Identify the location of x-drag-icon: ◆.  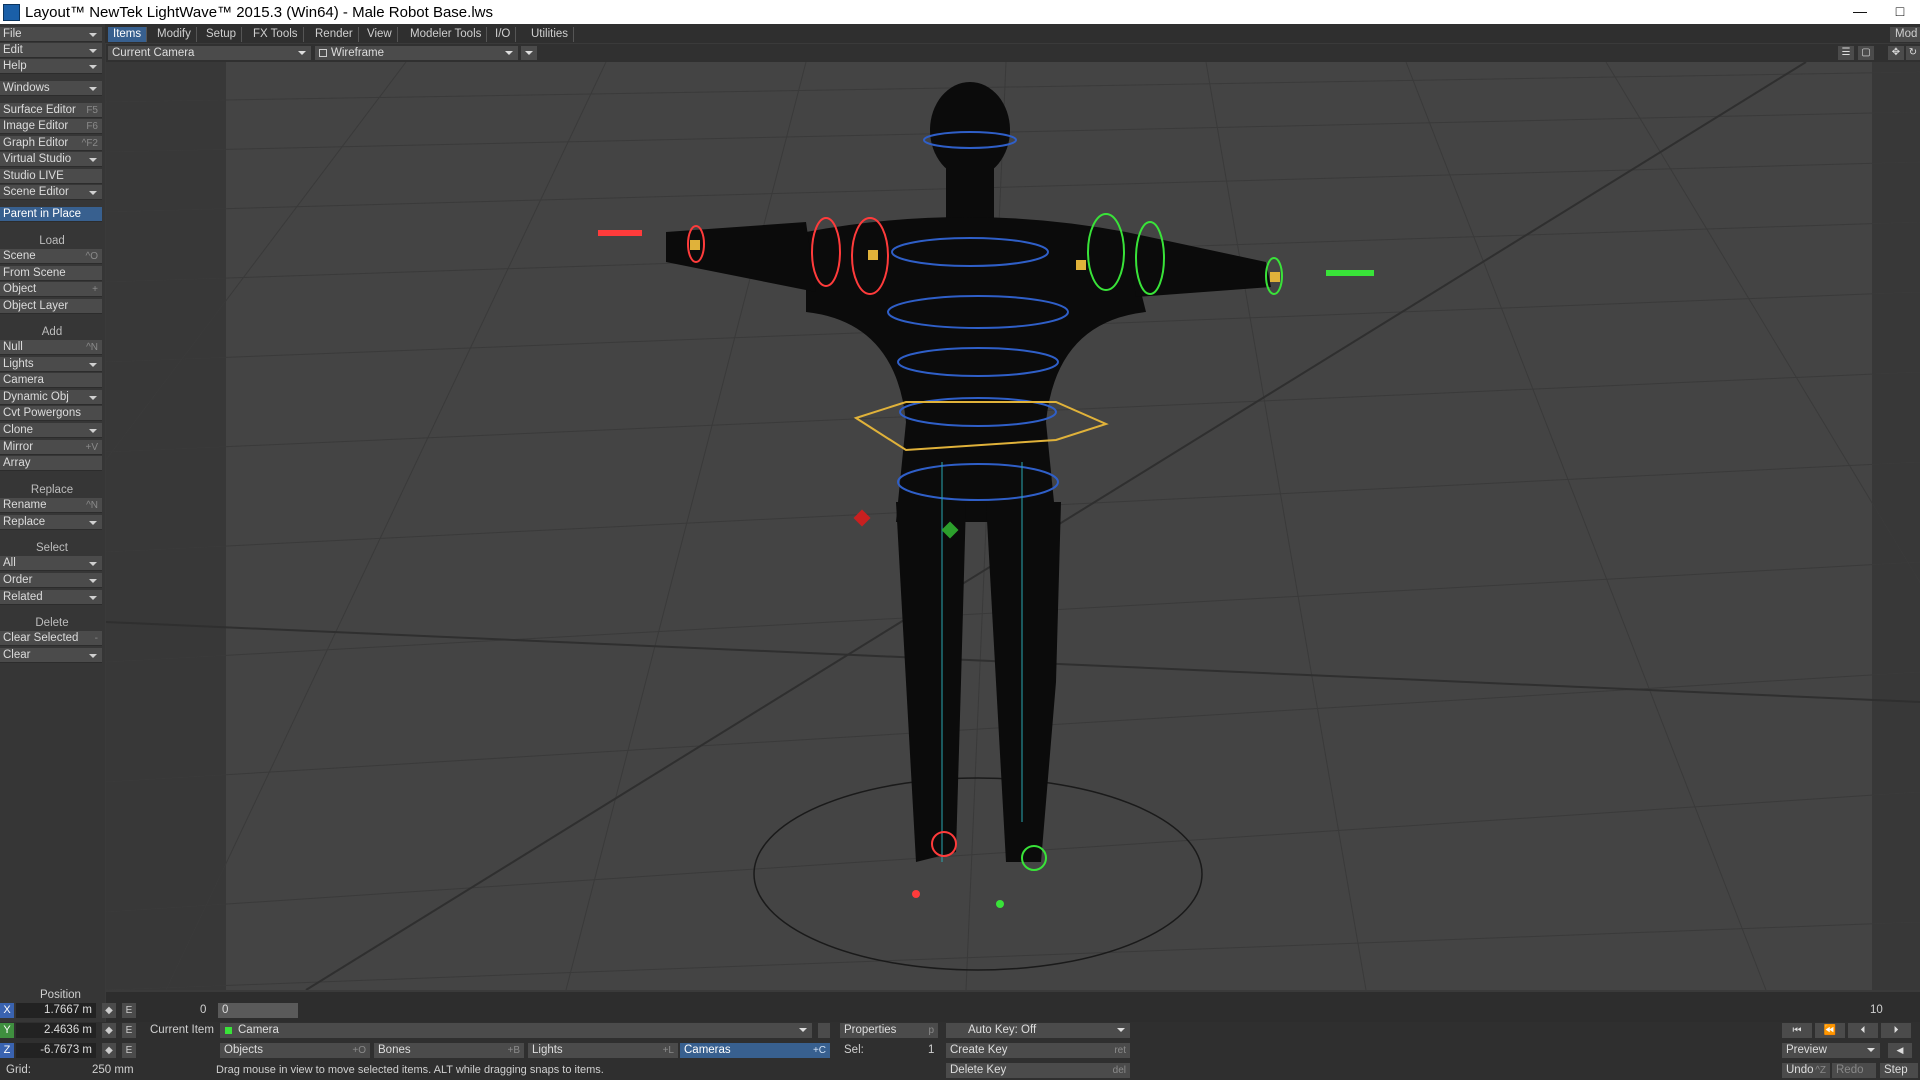
(109, 1010).